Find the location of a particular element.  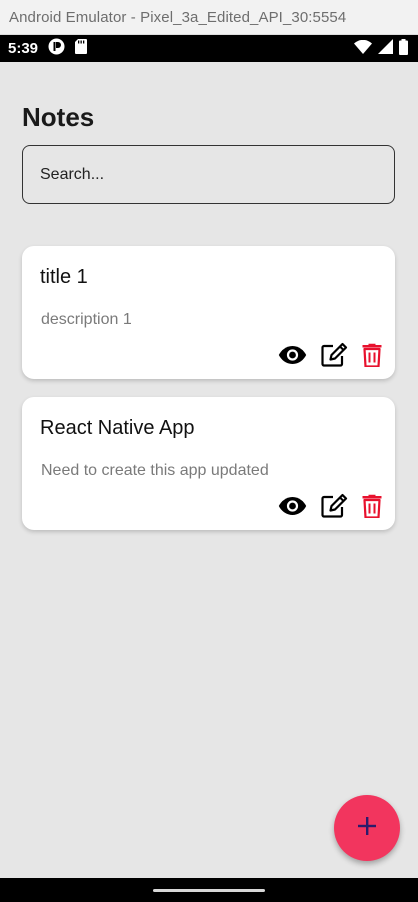

home-gesture-handle is located at coordinates (209, 890).